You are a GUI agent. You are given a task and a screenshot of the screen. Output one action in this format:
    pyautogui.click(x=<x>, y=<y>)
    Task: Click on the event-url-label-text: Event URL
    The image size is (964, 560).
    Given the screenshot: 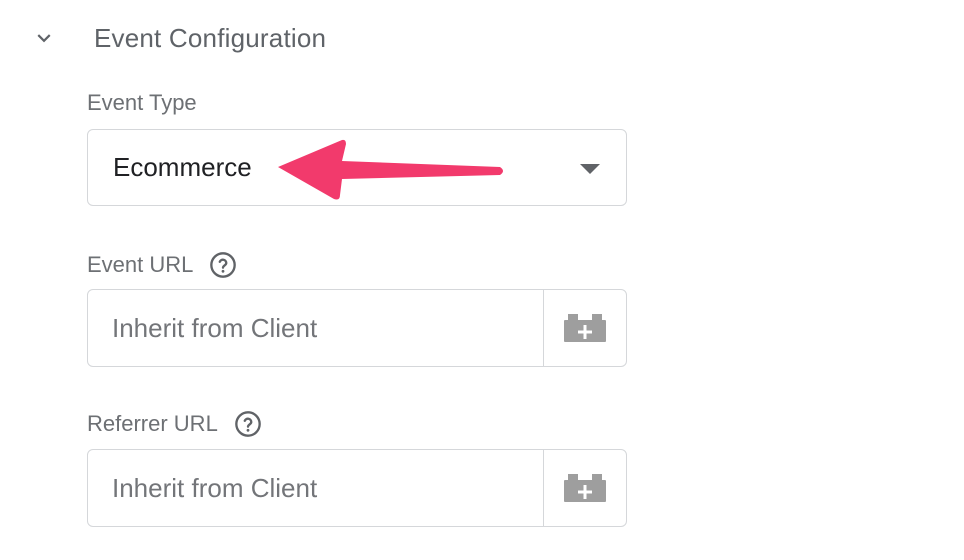 What is the action you would take?
    pyautogui.click(x=140, y=264)
    